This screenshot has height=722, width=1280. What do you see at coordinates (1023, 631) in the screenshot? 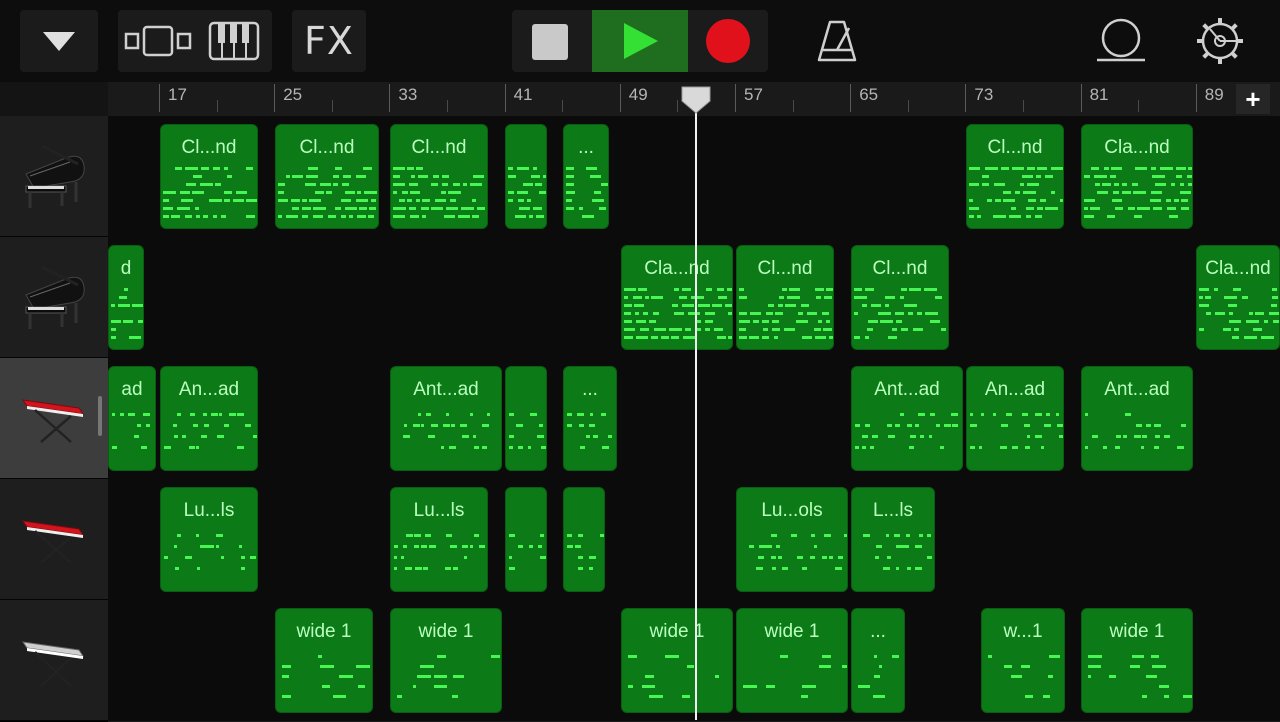
I see `region-name: w...1` at bounding box center [1023, 631].